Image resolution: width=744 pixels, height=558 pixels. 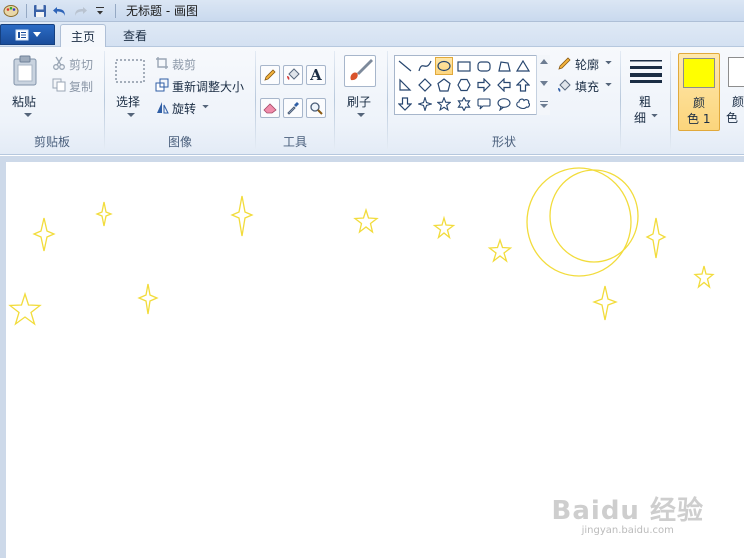 I want to click on right-arrow-shape-icon, so click(x=484, y=85).